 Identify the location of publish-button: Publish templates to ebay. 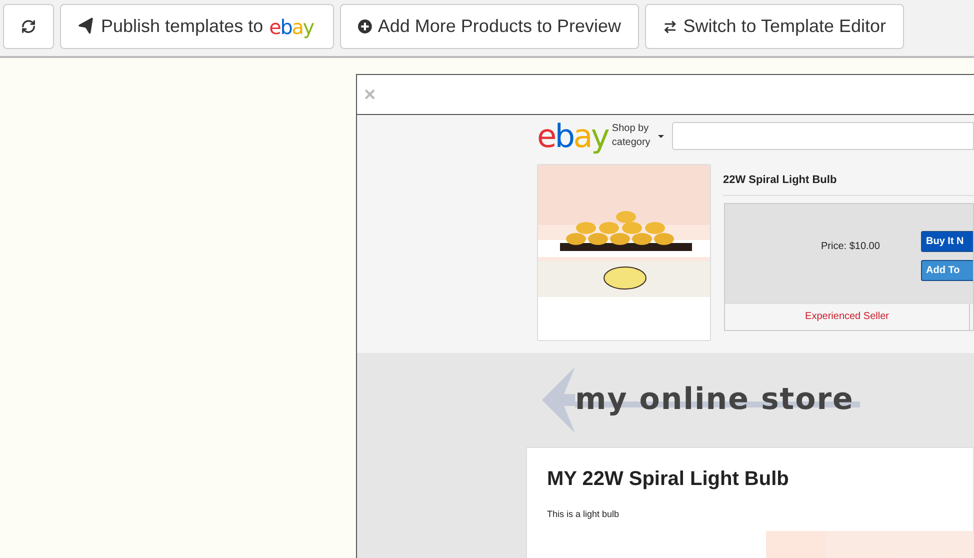
(197, 26).